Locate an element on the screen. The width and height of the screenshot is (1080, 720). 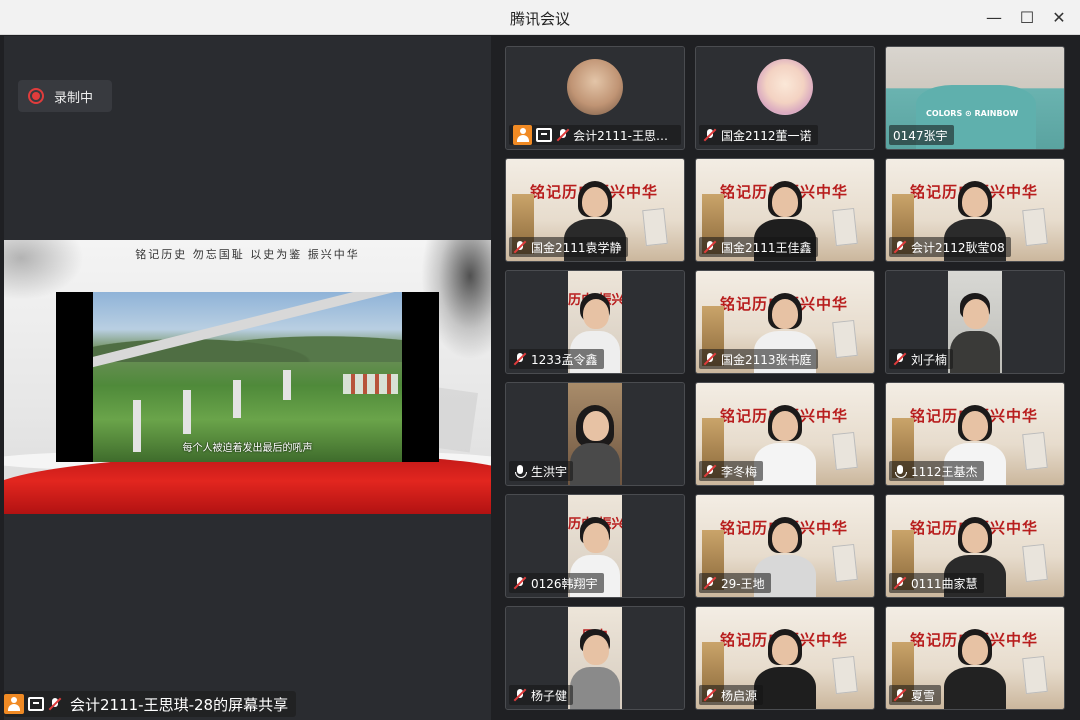
participant-tile: 铭记历史振兴中华 夏雪 is located at coordinates (975, 658).